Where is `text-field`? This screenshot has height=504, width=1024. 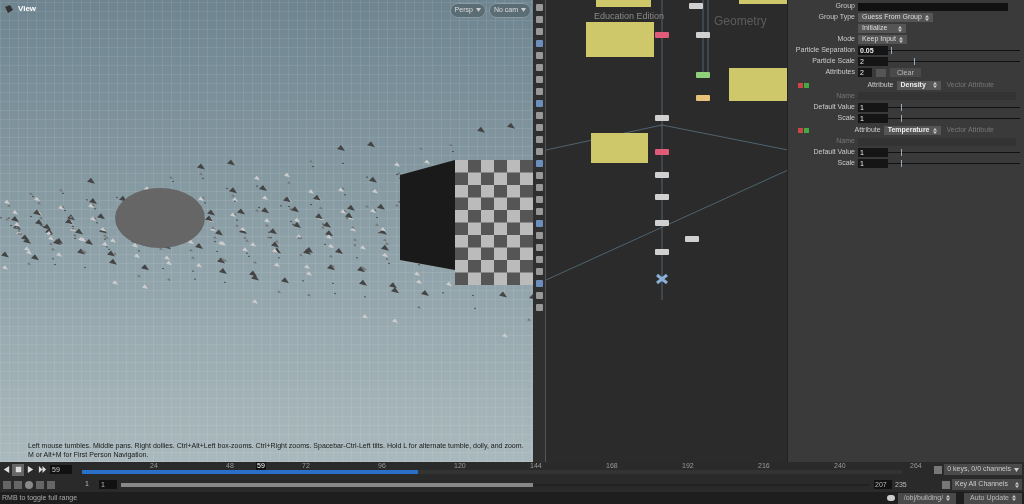
text-field is located at coordinates (933, 6).